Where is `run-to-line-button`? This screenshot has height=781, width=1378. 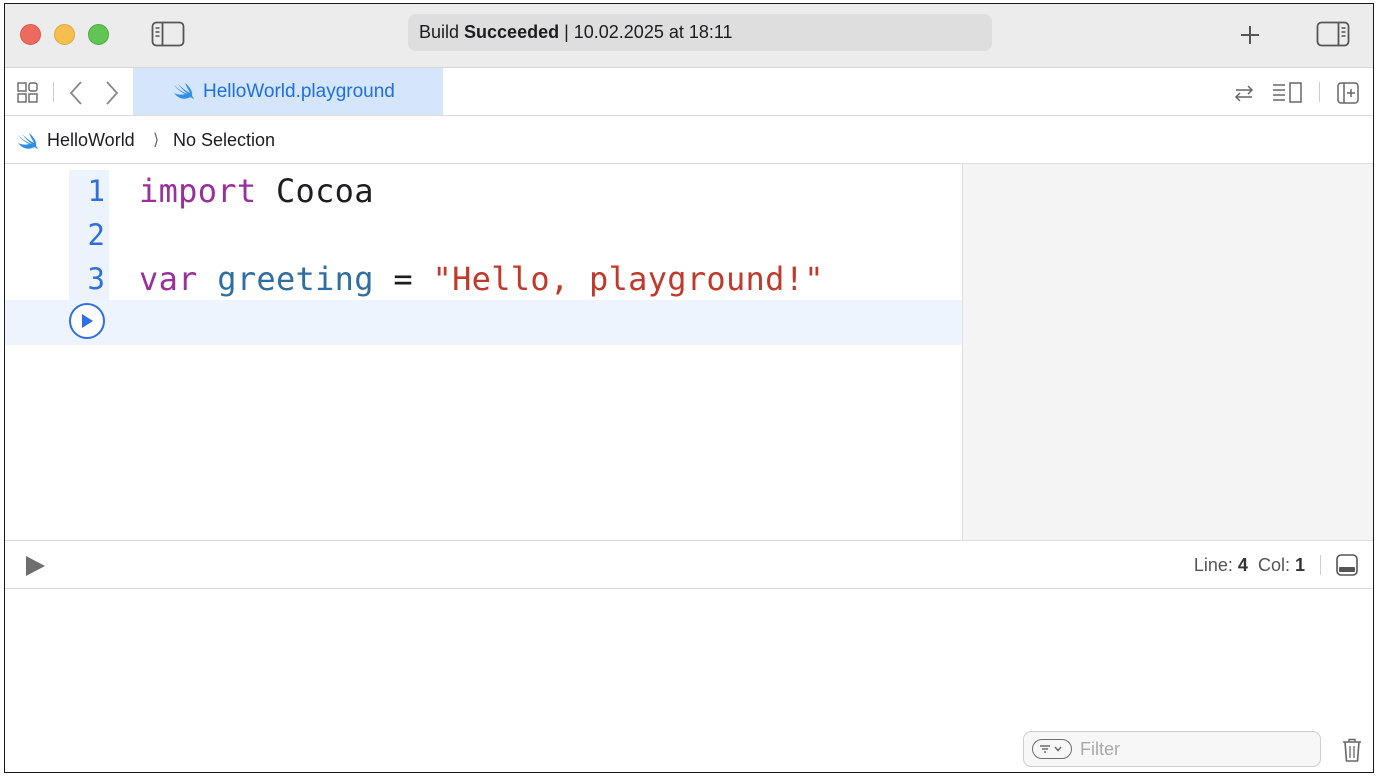 run-to-line-button is located at coordinates (87, 321).